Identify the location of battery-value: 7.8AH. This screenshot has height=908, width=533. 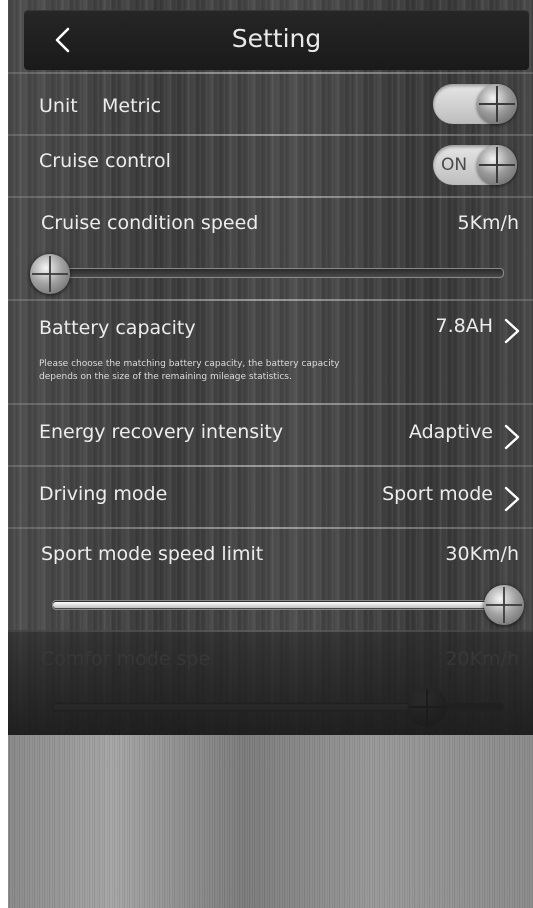
(464, 326).